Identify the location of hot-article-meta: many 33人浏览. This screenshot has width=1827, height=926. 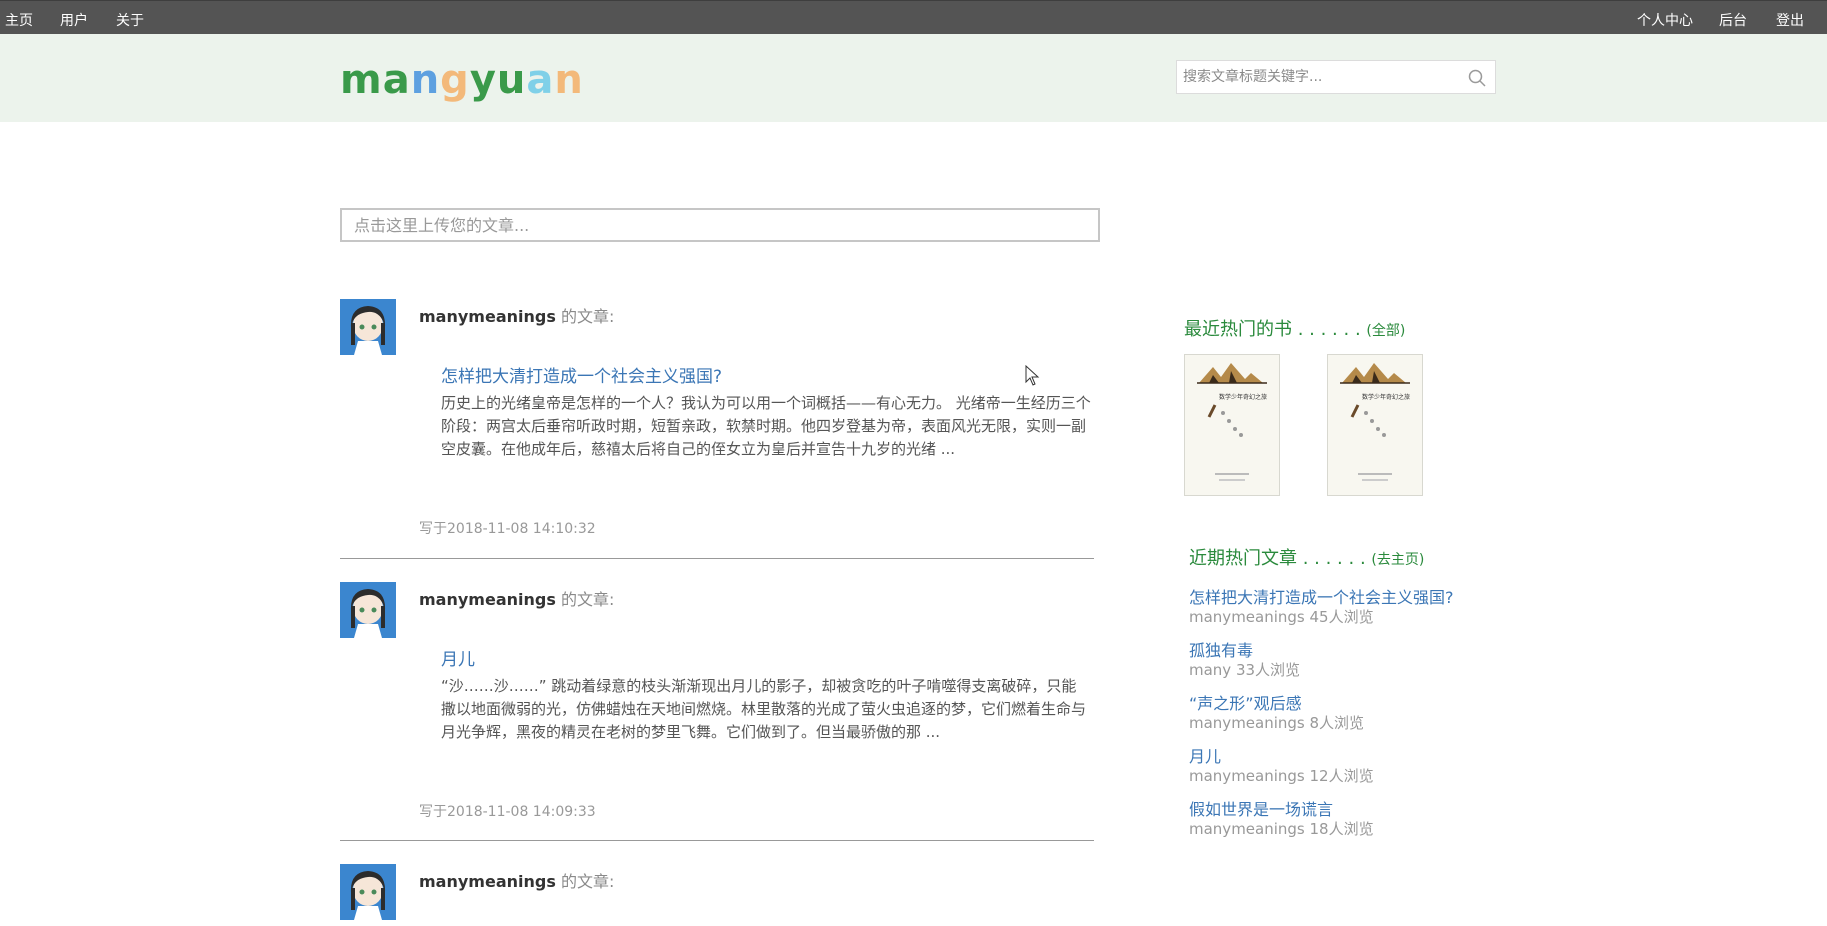
(1245, 670).